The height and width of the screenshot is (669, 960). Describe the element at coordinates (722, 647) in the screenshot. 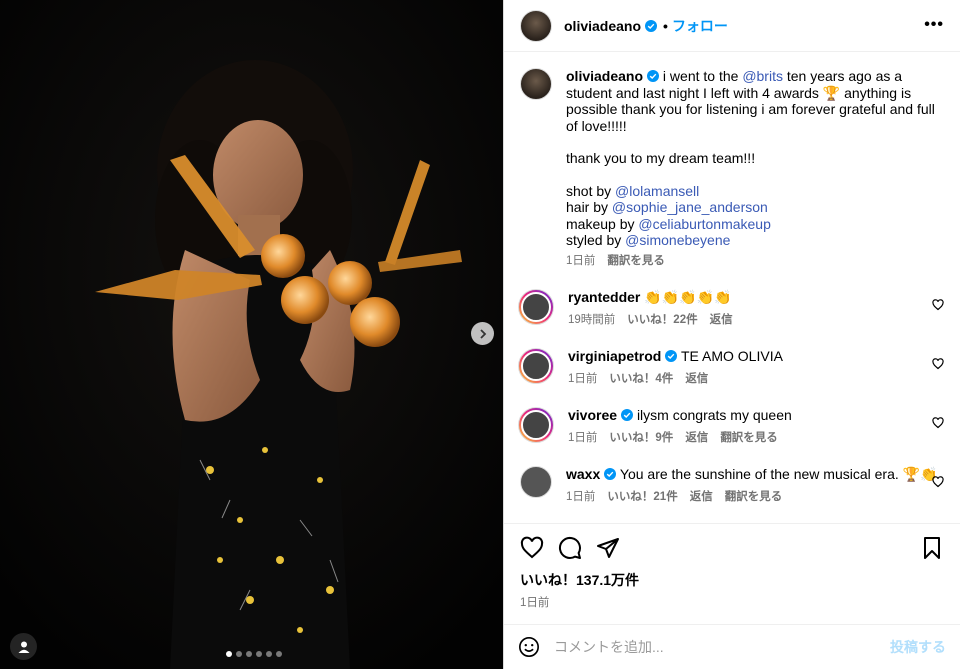

I see `comment-input` at that location.